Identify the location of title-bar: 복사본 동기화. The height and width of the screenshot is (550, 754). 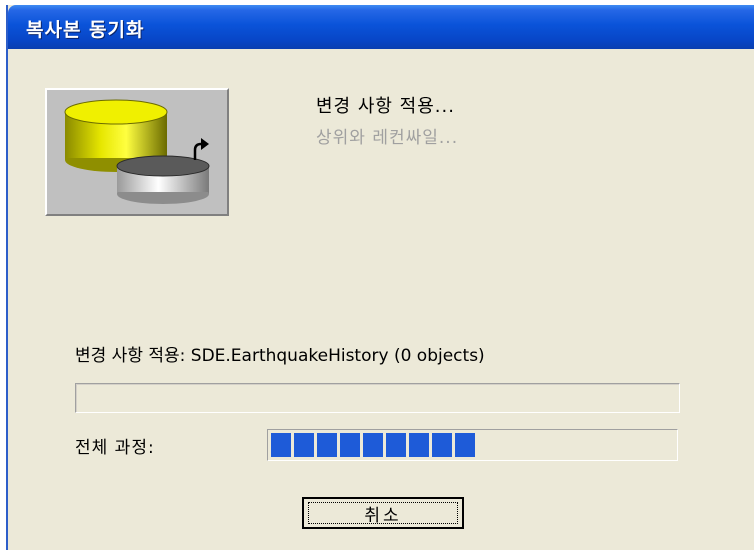
(381, 27).